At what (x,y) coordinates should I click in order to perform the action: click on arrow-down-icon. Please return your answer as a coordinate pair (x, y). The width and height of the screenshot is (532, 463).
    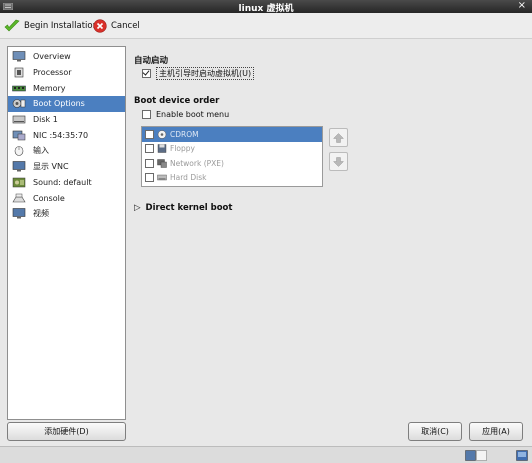
    Looking at the image, I should click on (338, 161).